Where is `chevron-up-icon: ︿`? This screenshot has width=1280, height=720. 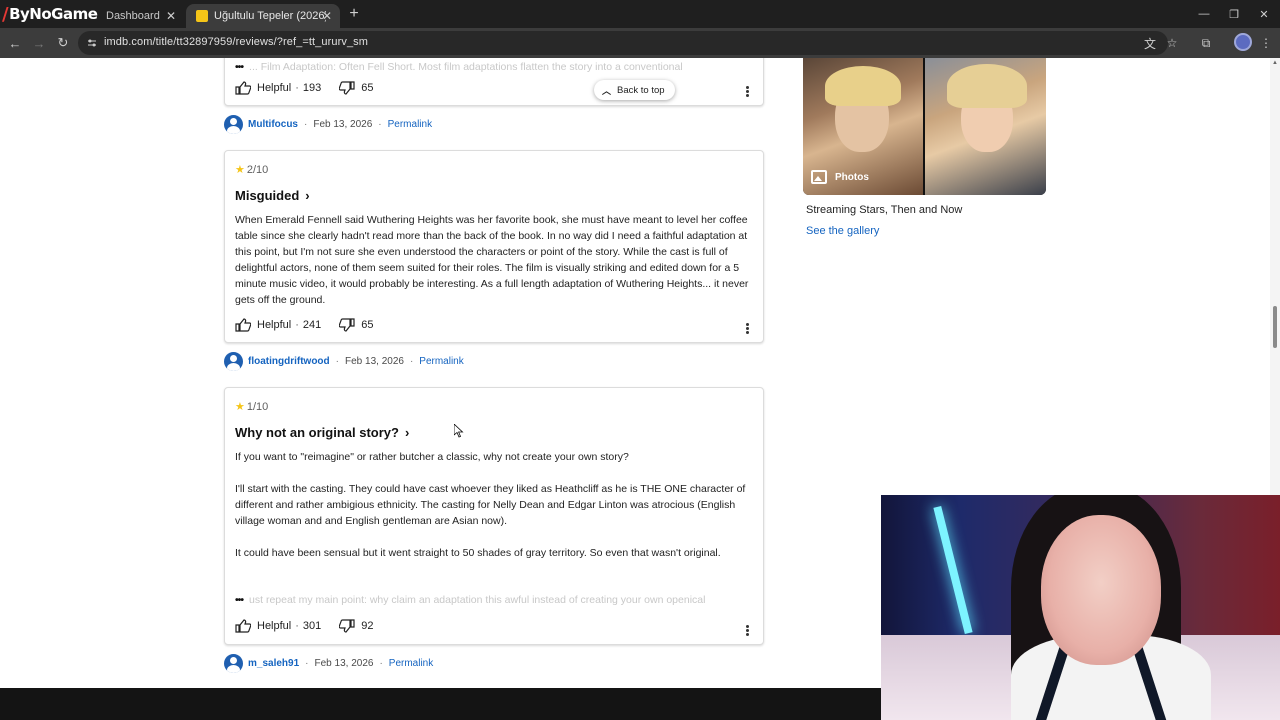 chevron-up-icon: ︿ is located at coordinates (607, 90).